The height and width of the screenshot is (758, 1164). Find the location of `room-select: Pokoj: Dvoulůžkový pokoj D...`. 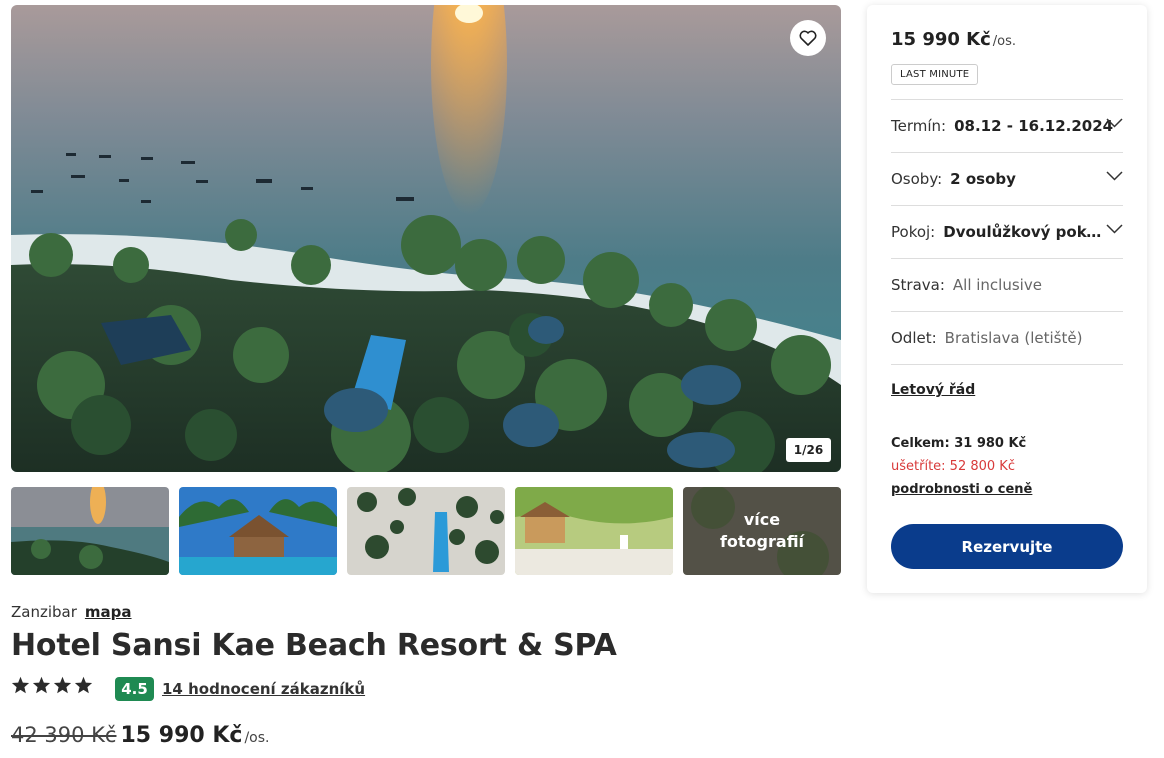

room-select: Pokoj: Dvoulůžkový pokoj D... is located at coordinates (1007, 231).